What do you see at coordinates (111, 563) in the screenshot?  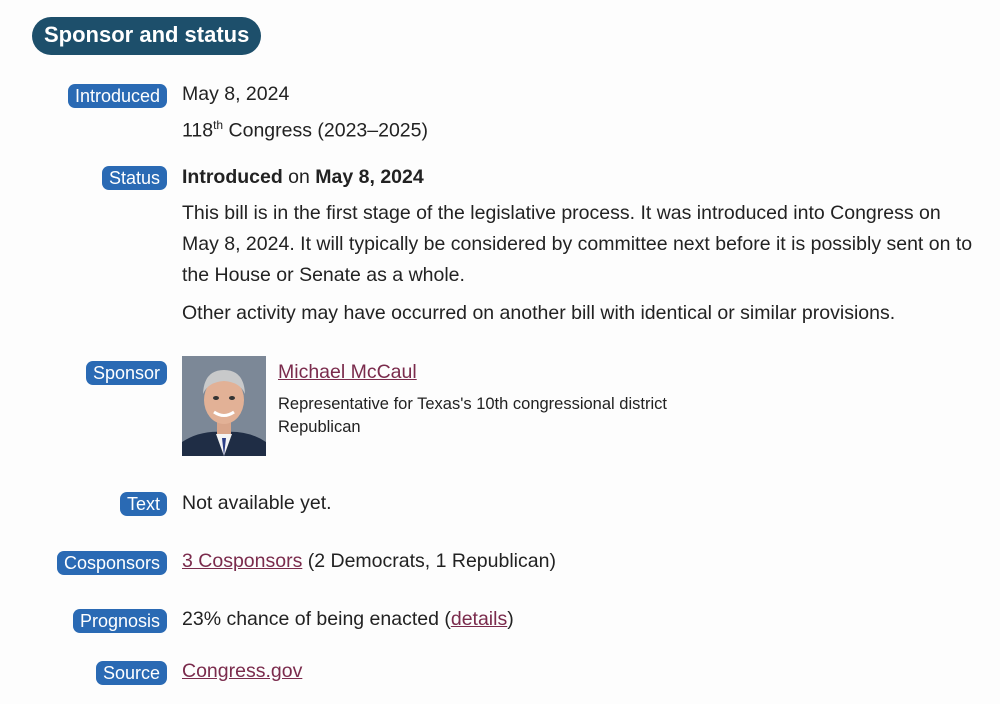 I see `cosponsors-badge: Cosponsors` at bounding box center [111, 563].